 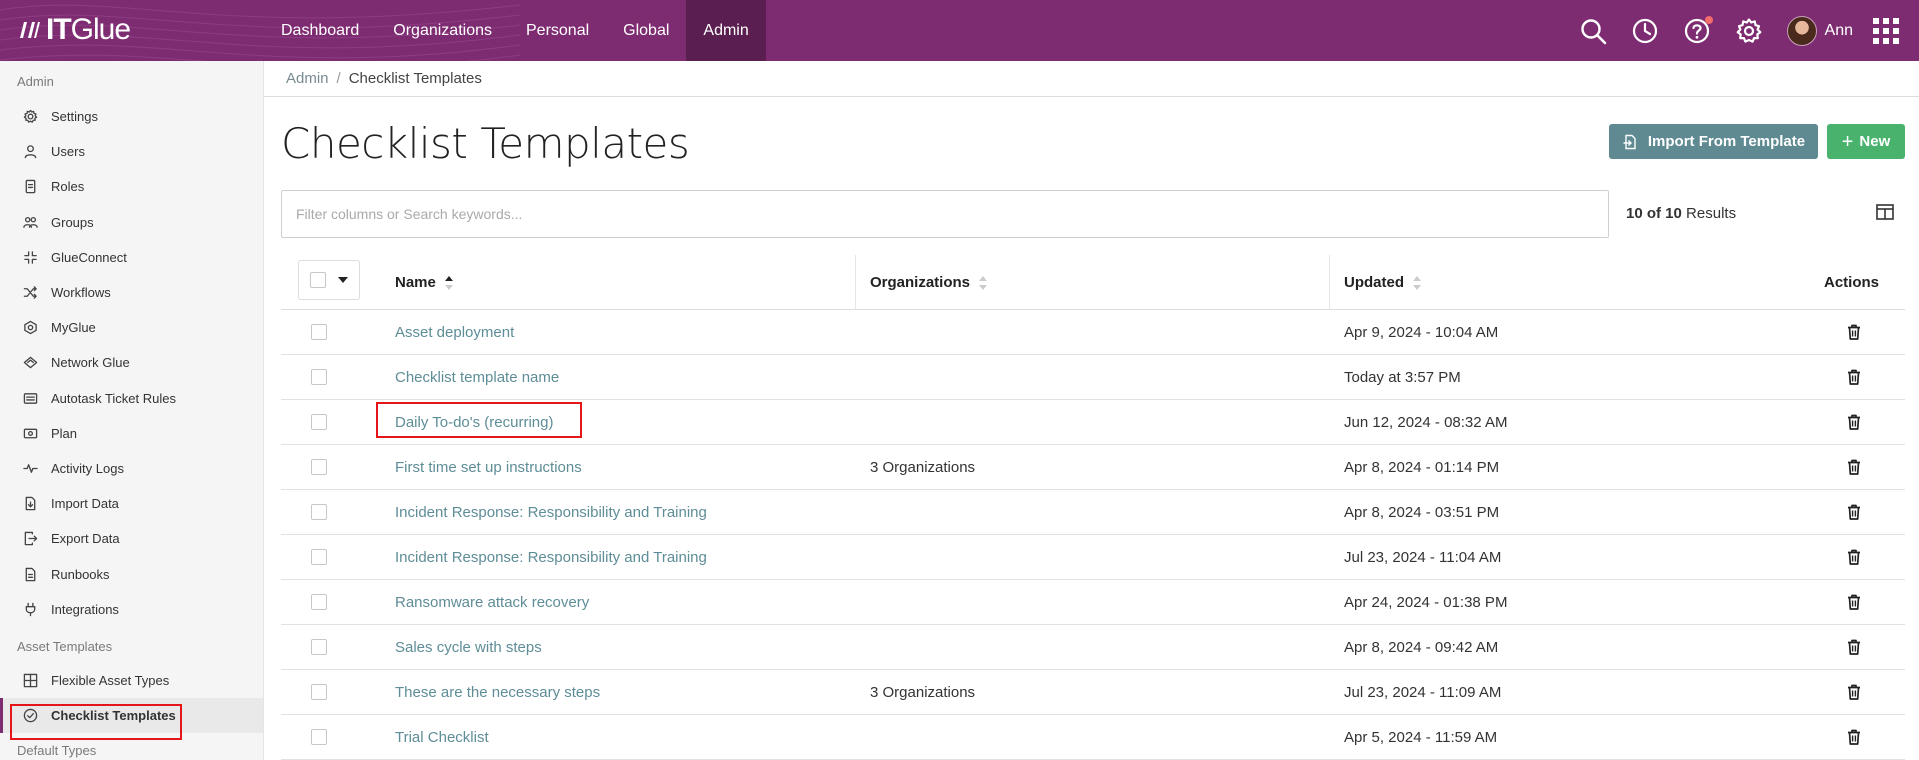 I want to click on template-name-link: Trial Checklist, so click(x=442, y=737).